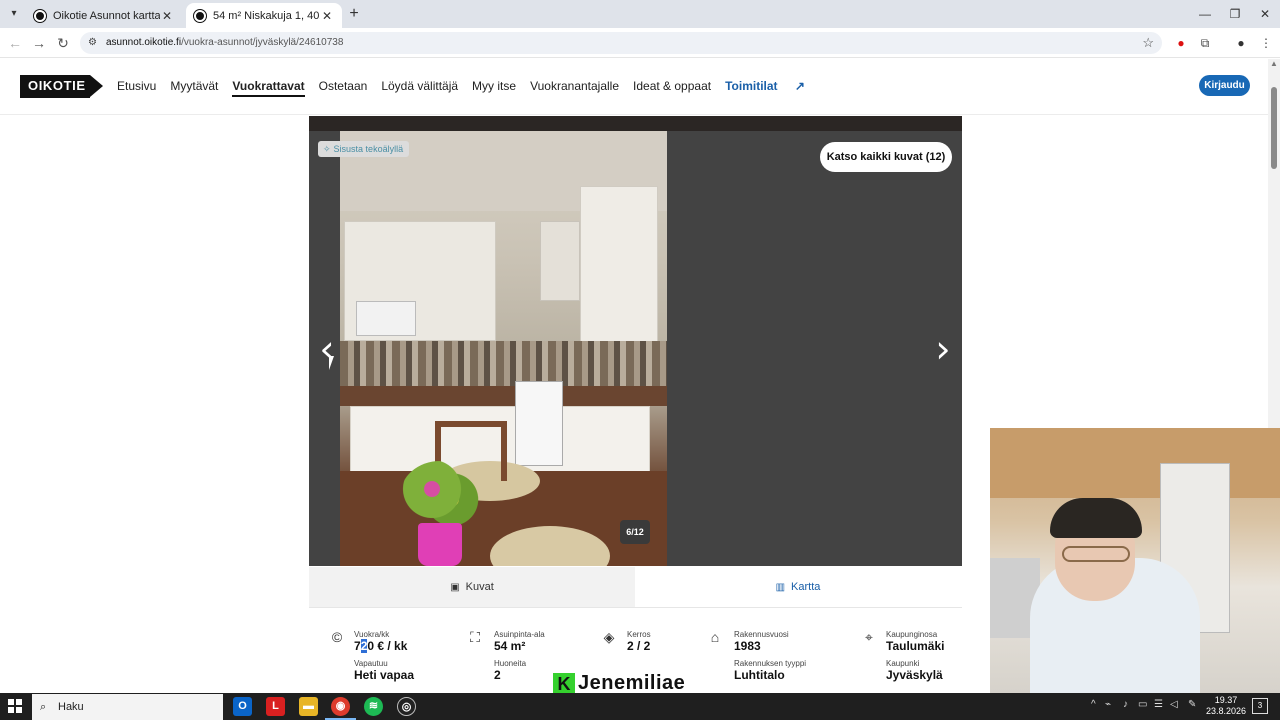 Image resolution: width=1280 pixels, height=720 pixels. Describe the element at coordinates (268, 88) in the screenshot. I see `nav-vuokrattavat: Vuokrattavat` at that location.